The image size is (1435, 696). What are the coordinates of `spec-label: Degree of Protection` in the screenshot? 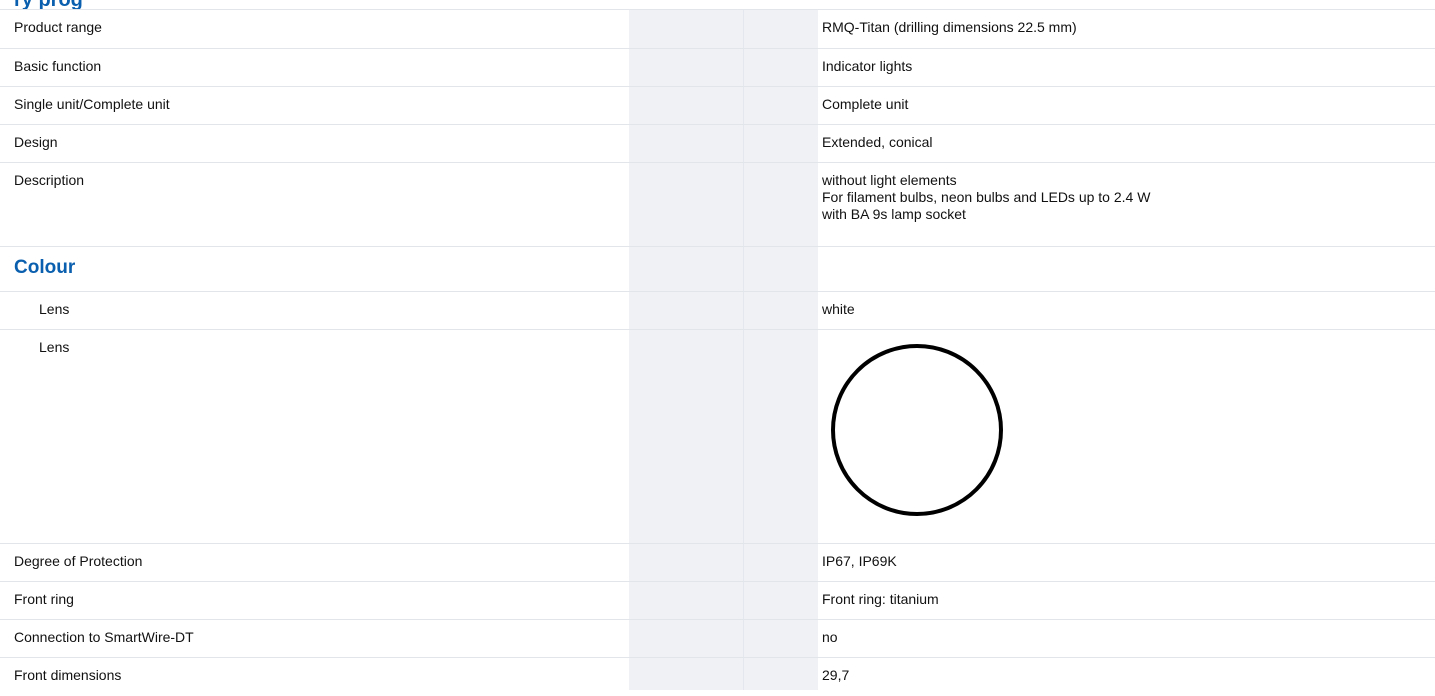 It's located at (78, 561).